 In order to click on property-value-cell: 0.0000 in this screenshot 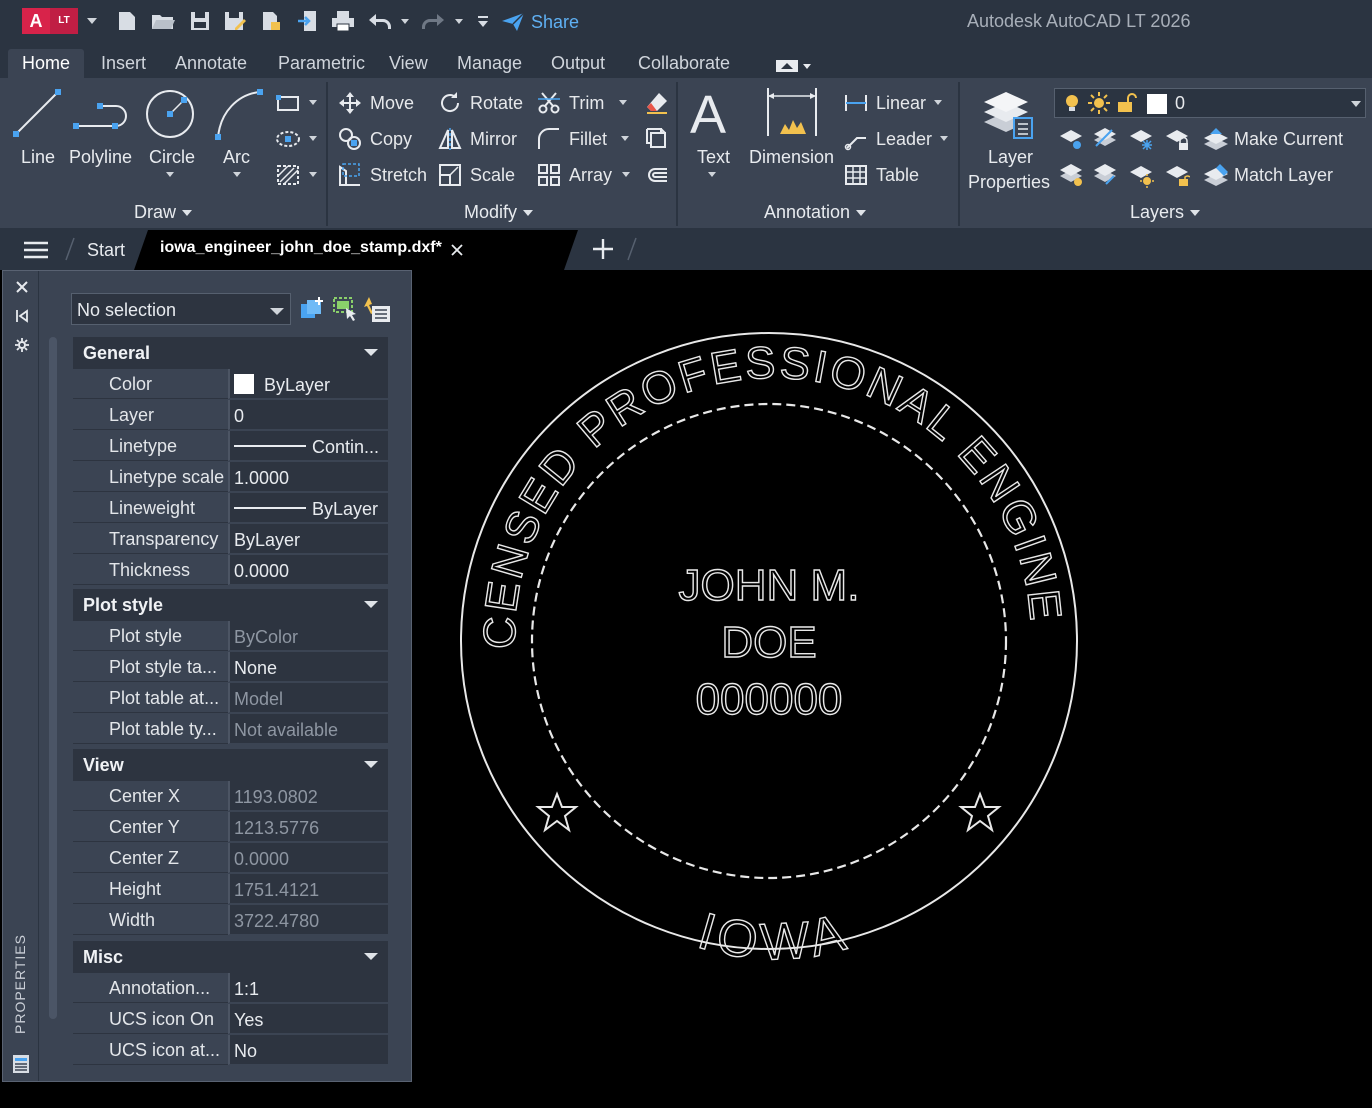, I will do `click(308, 570)`.